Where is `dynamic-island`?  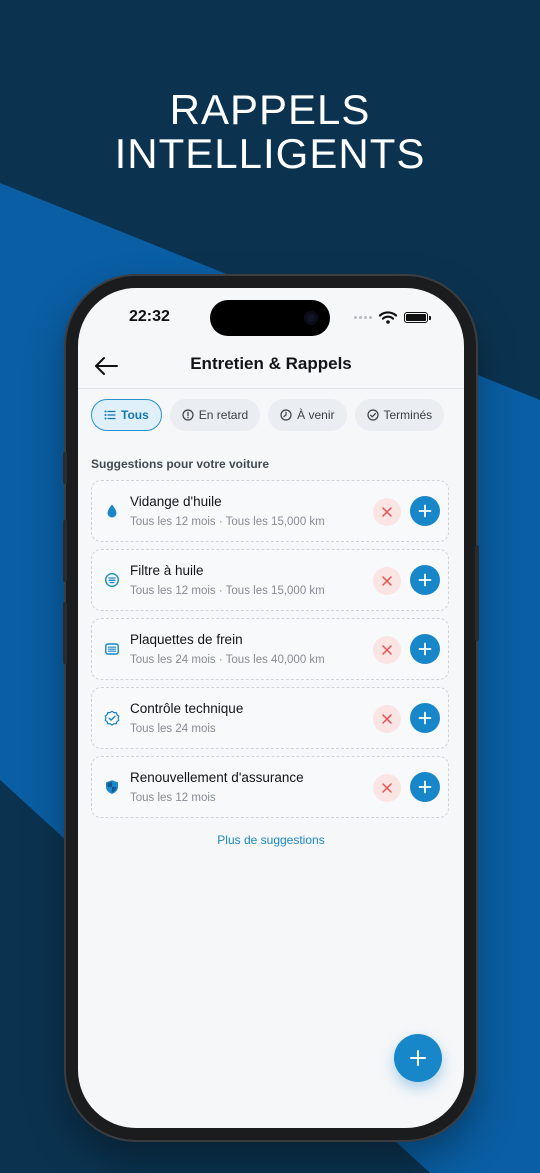 dynamic-island is located at coordinates (270, 318).